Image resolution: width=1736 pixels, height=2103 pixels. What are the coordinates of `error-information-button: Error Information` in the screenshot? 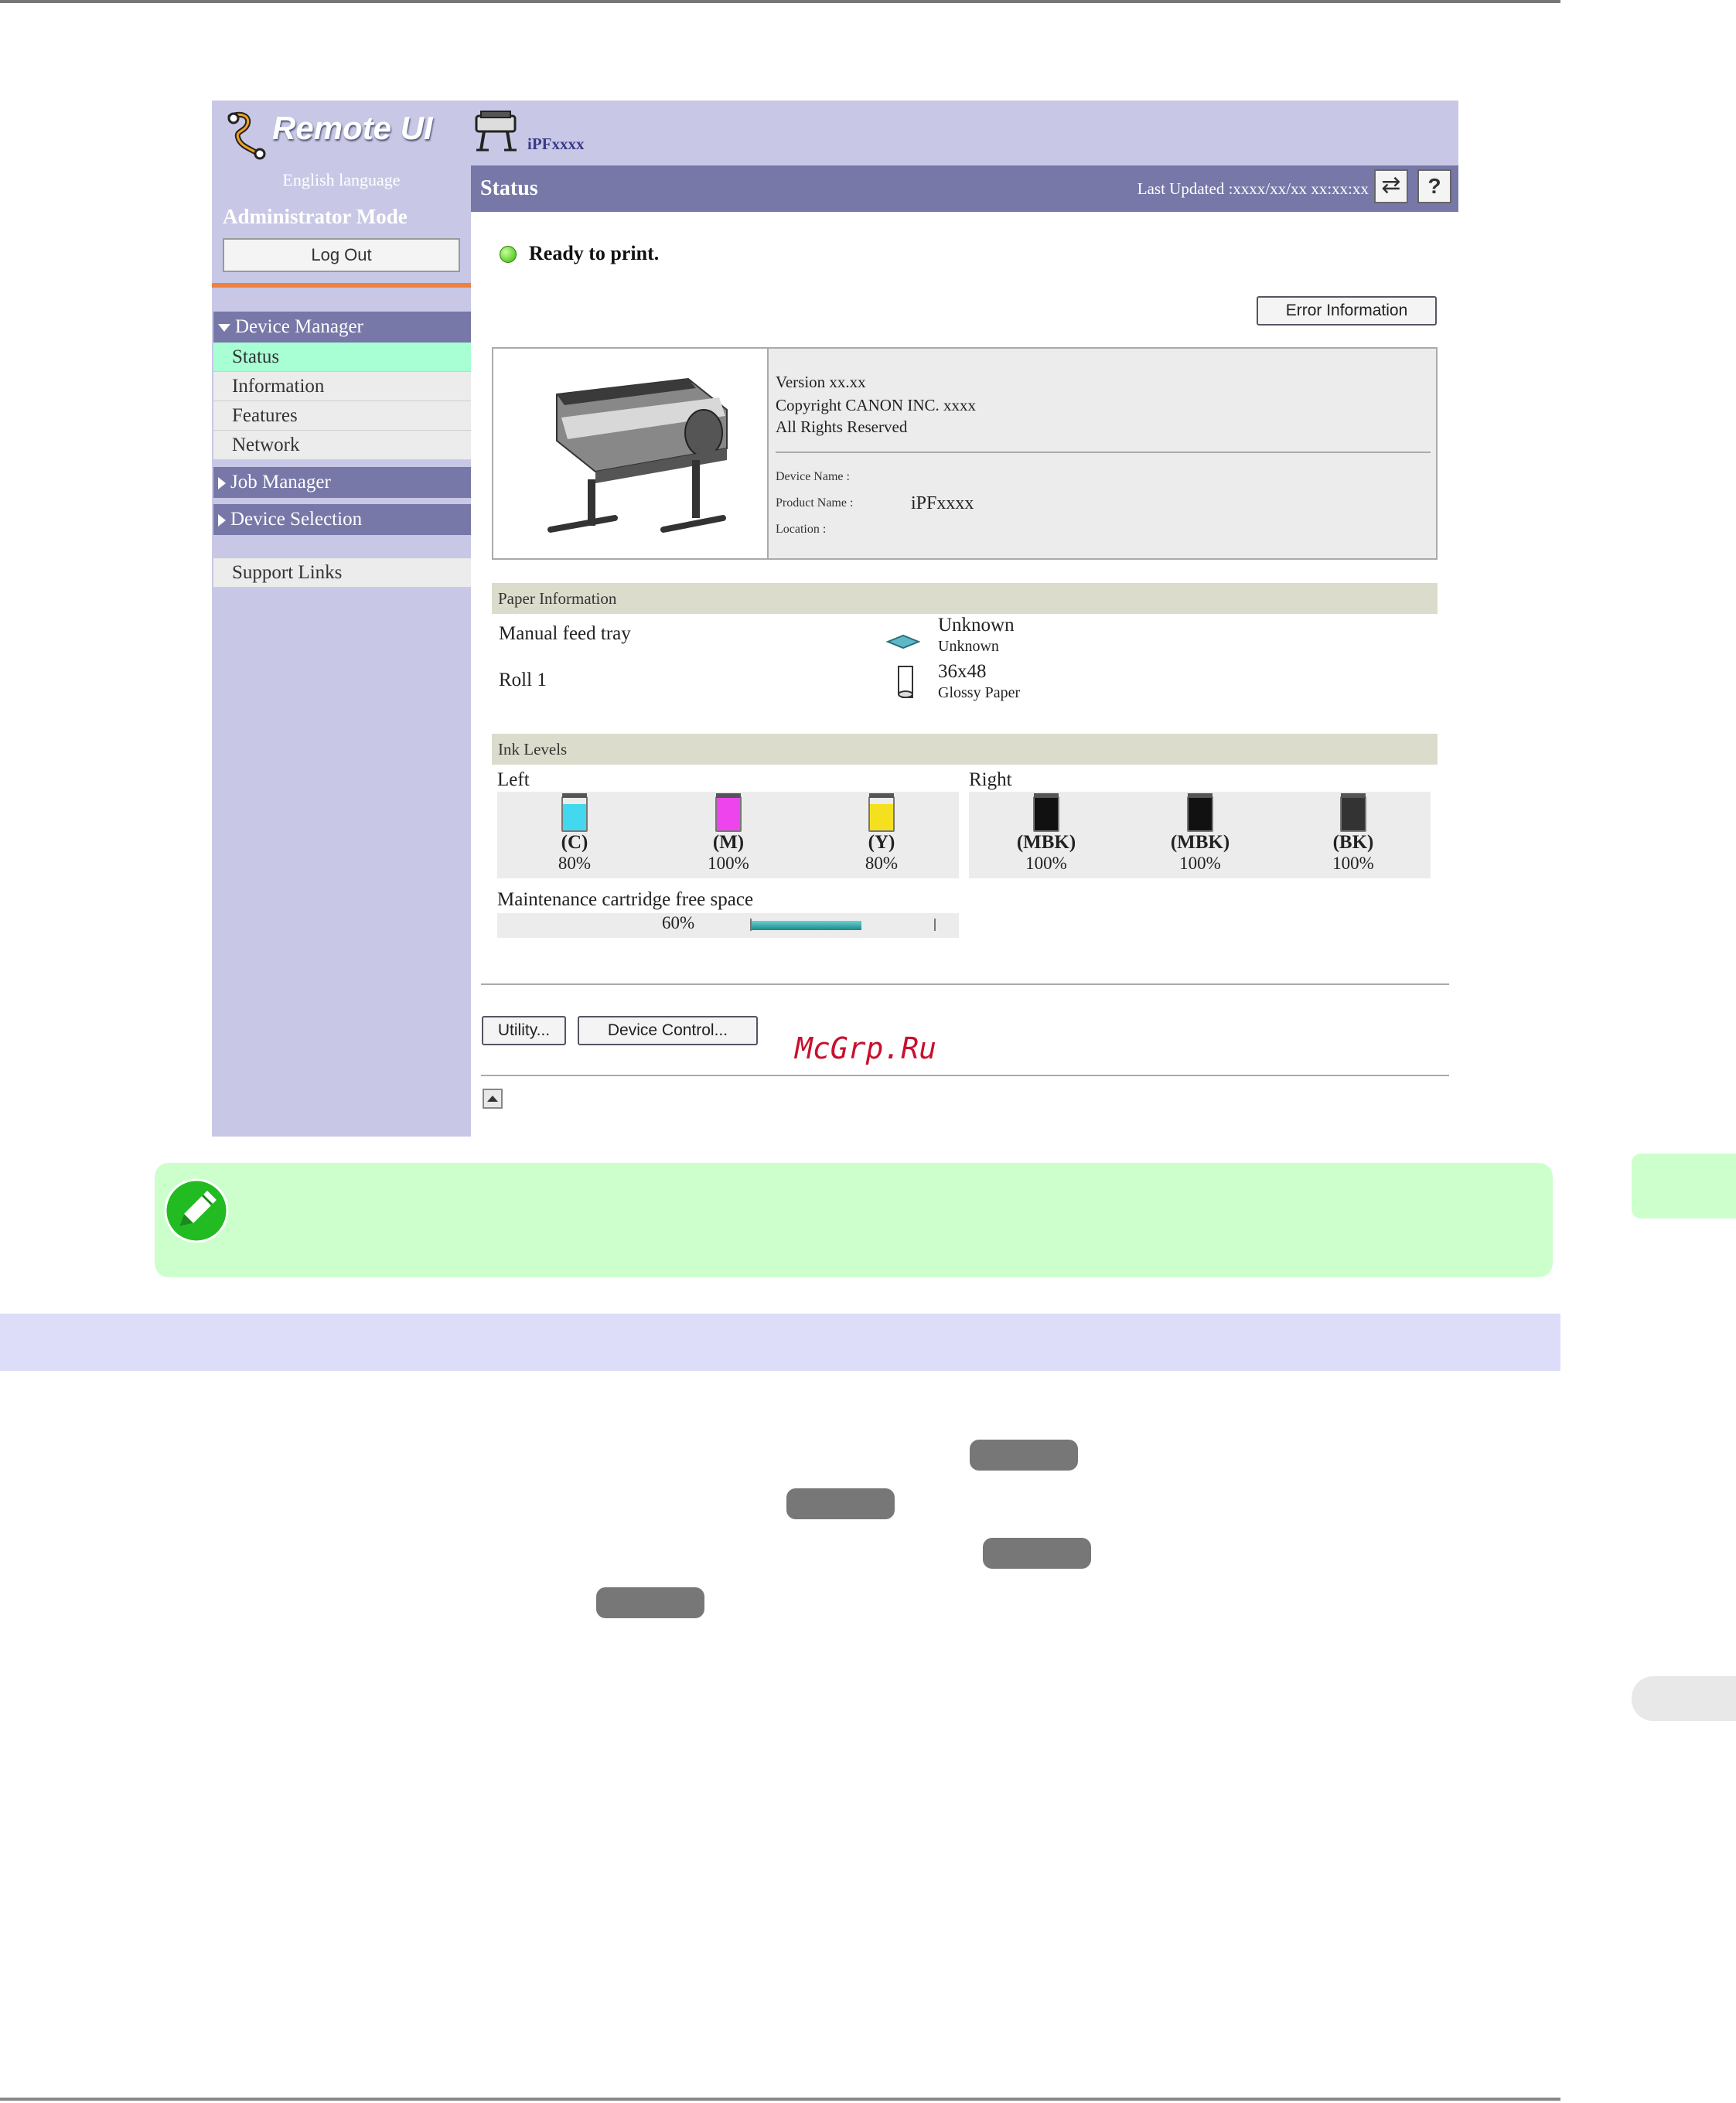 It's located at (1347, 311).